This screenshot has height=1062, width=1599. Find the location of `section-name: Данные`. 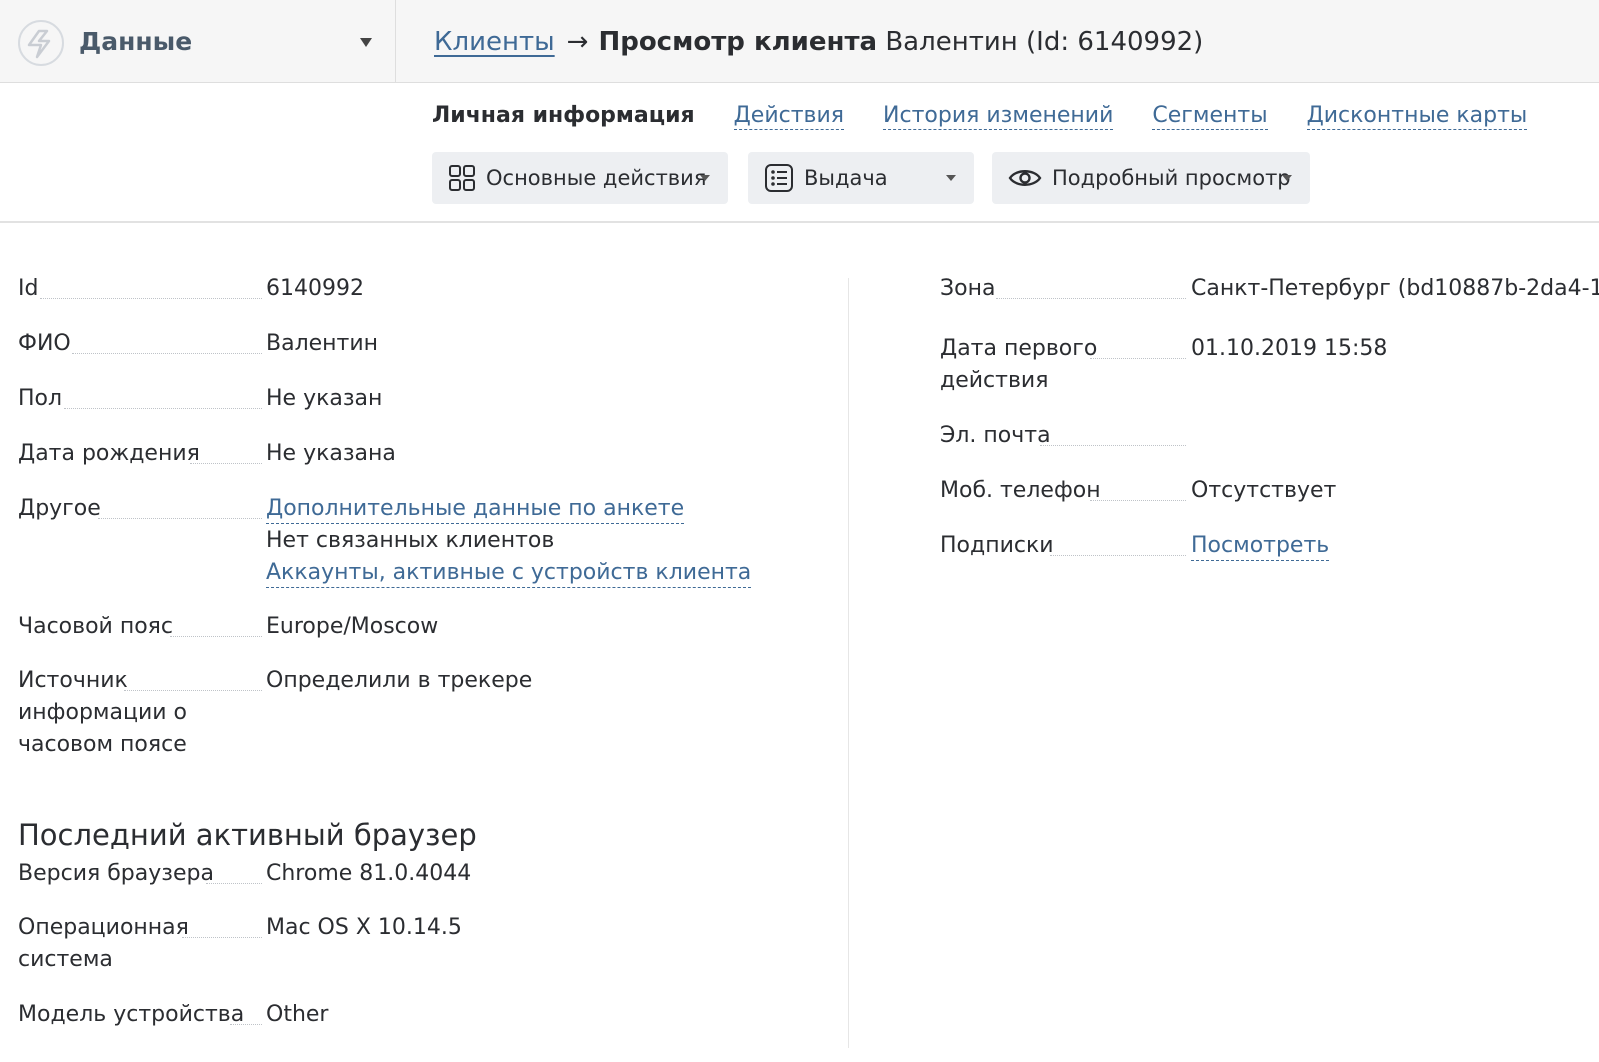

section-name: Данные is located at coordinates (136, 41).